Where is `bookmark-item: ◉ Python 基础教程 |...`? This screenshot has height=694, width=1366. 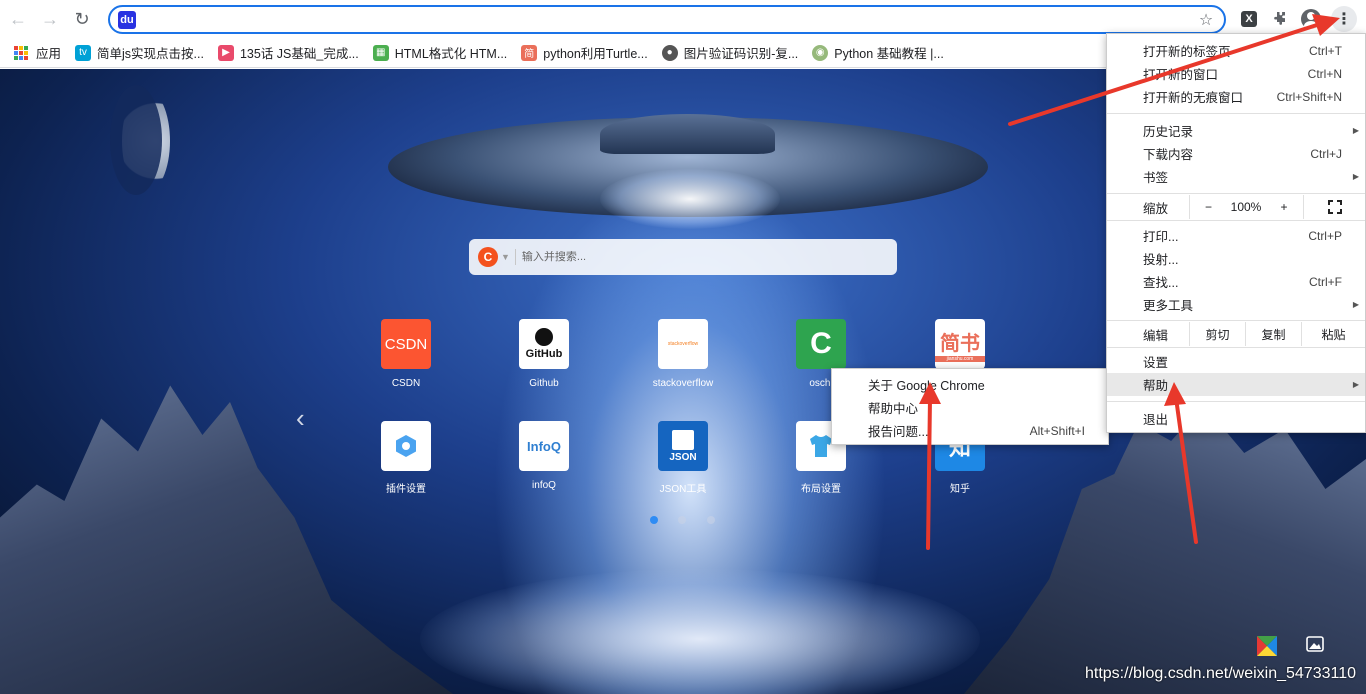
bookmark-item: ◉ Python 基础教程 |... is located at coordinates (878, 52).